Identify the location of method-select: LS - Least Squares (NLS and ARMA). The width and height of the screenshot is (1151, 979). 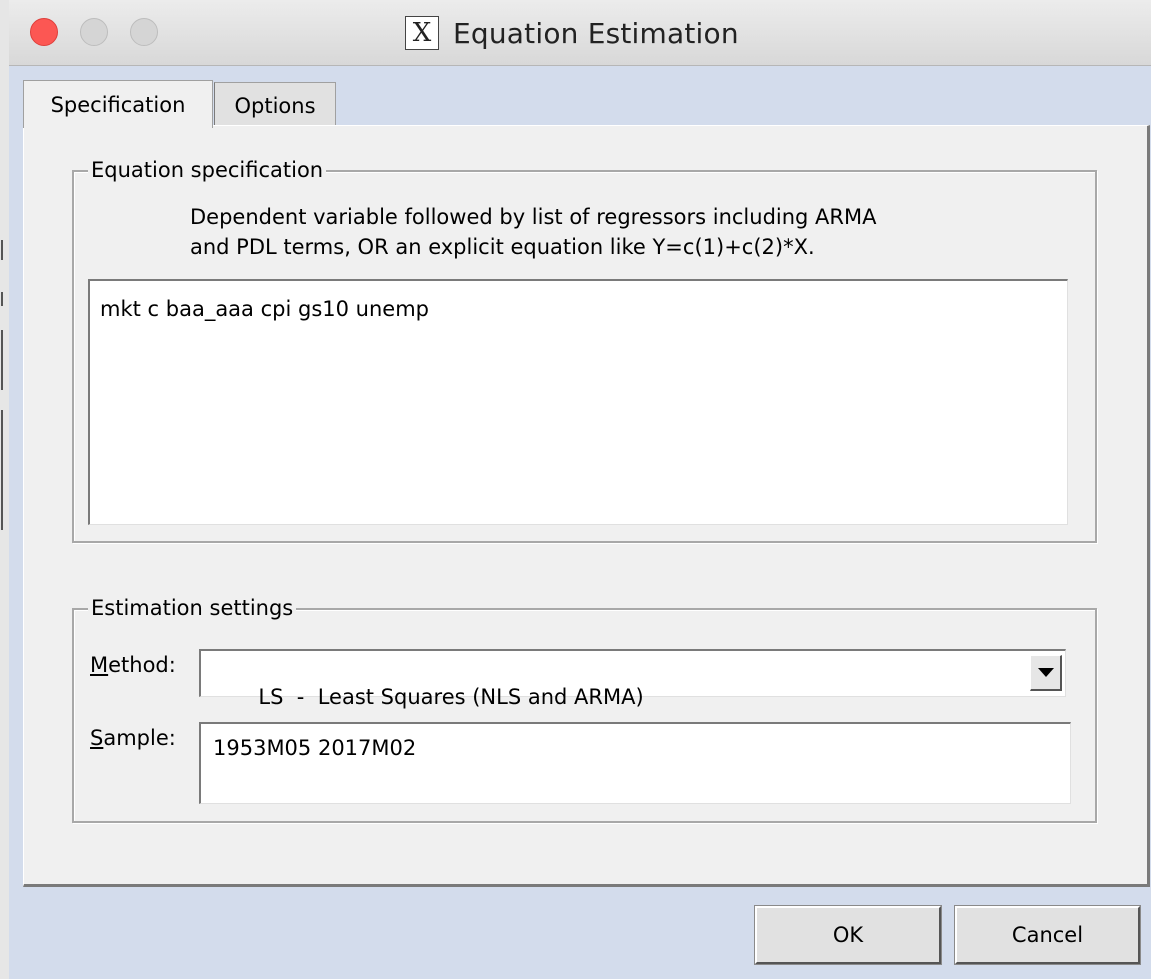
(632, 679).